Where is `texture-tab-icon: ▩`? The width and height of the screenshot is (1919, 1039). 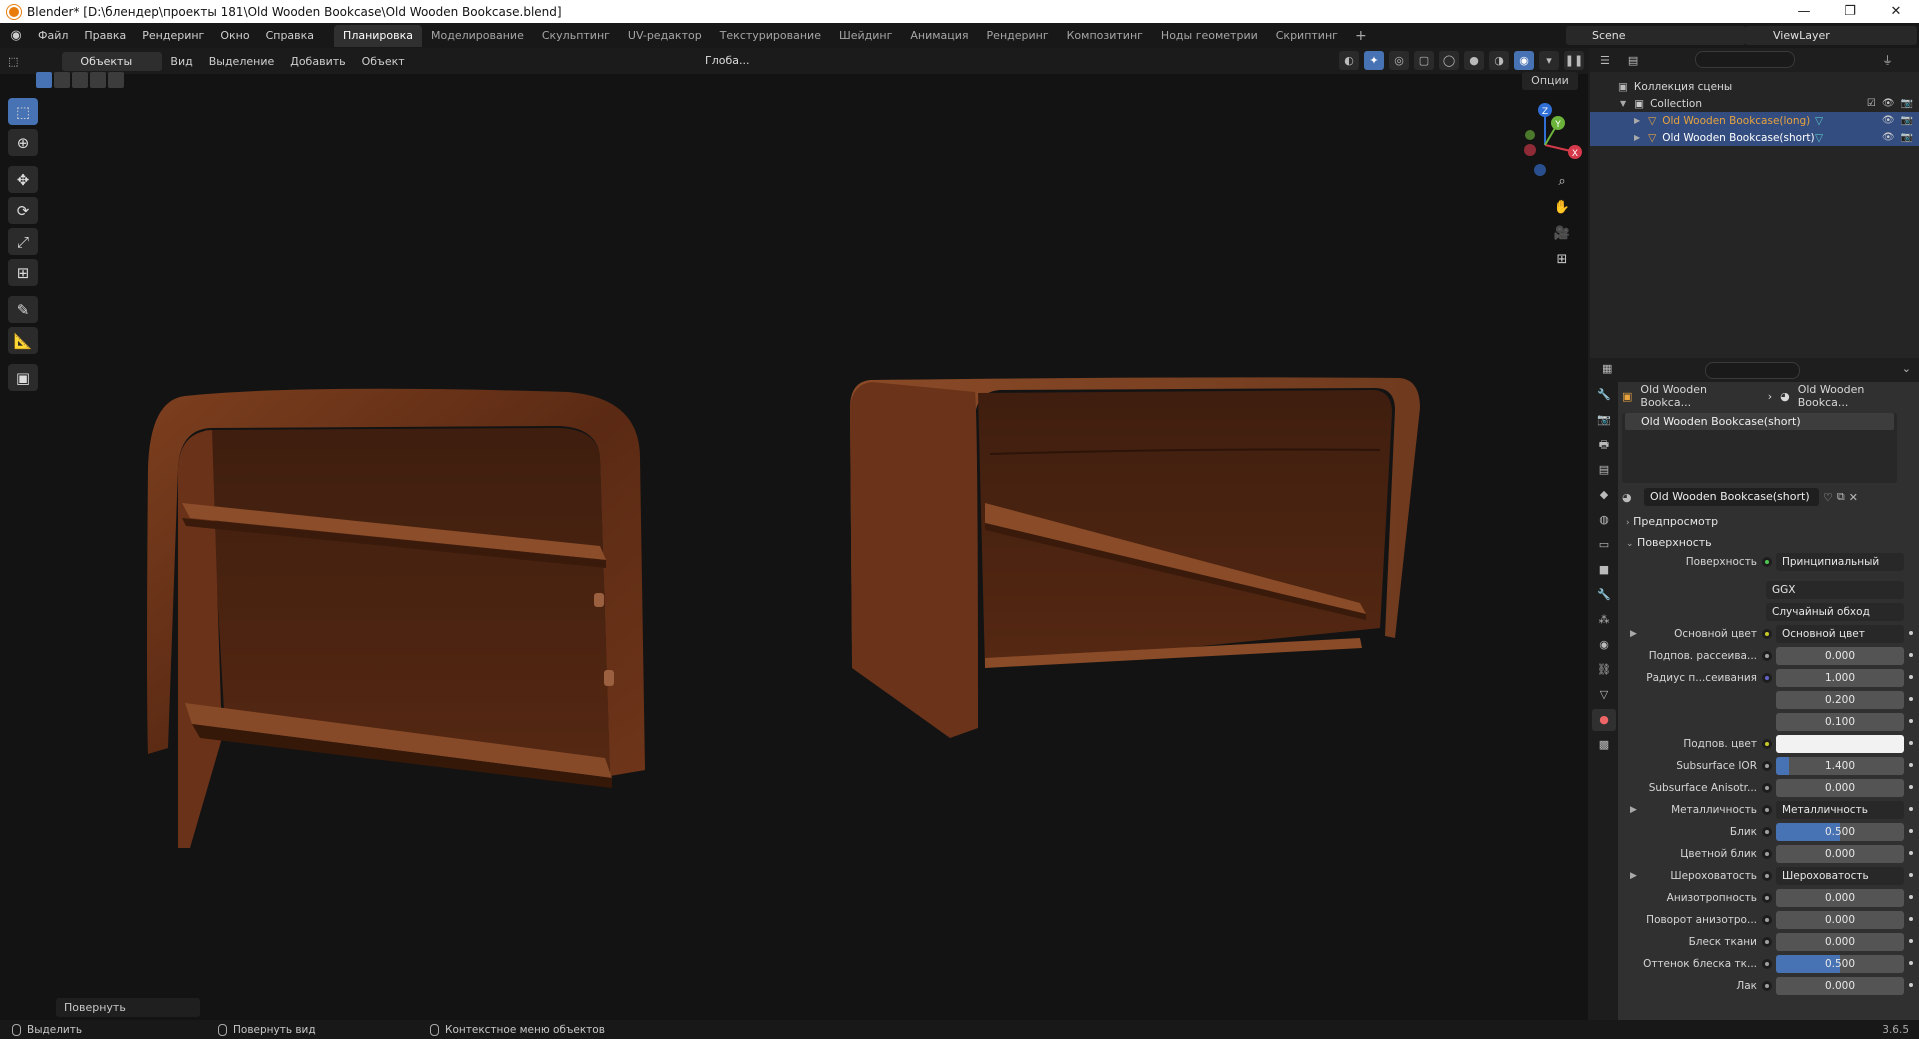
texture-tab-icon: ▩ is located at coordinates (1604, 745).